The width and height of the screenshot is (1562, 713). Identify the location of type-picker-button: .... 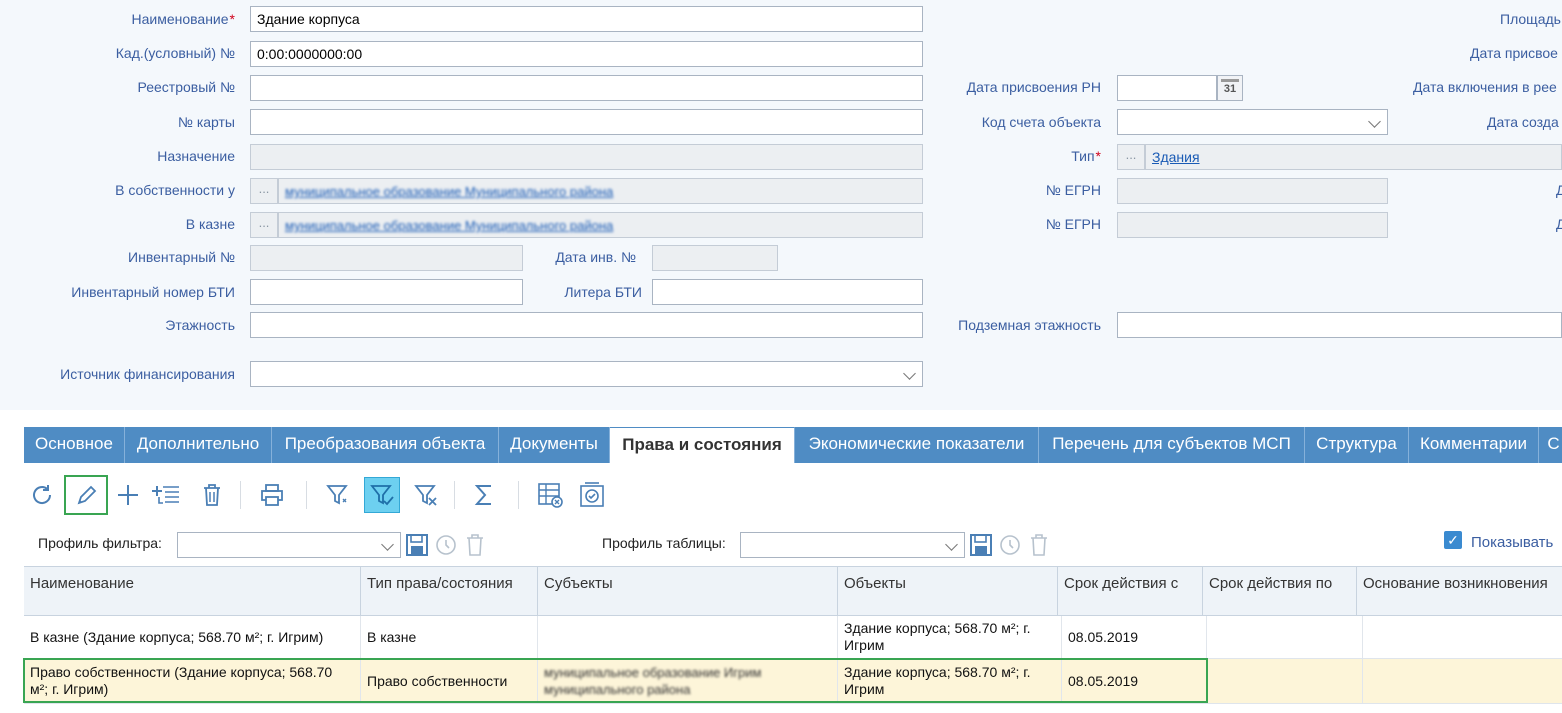
(1131, 157).